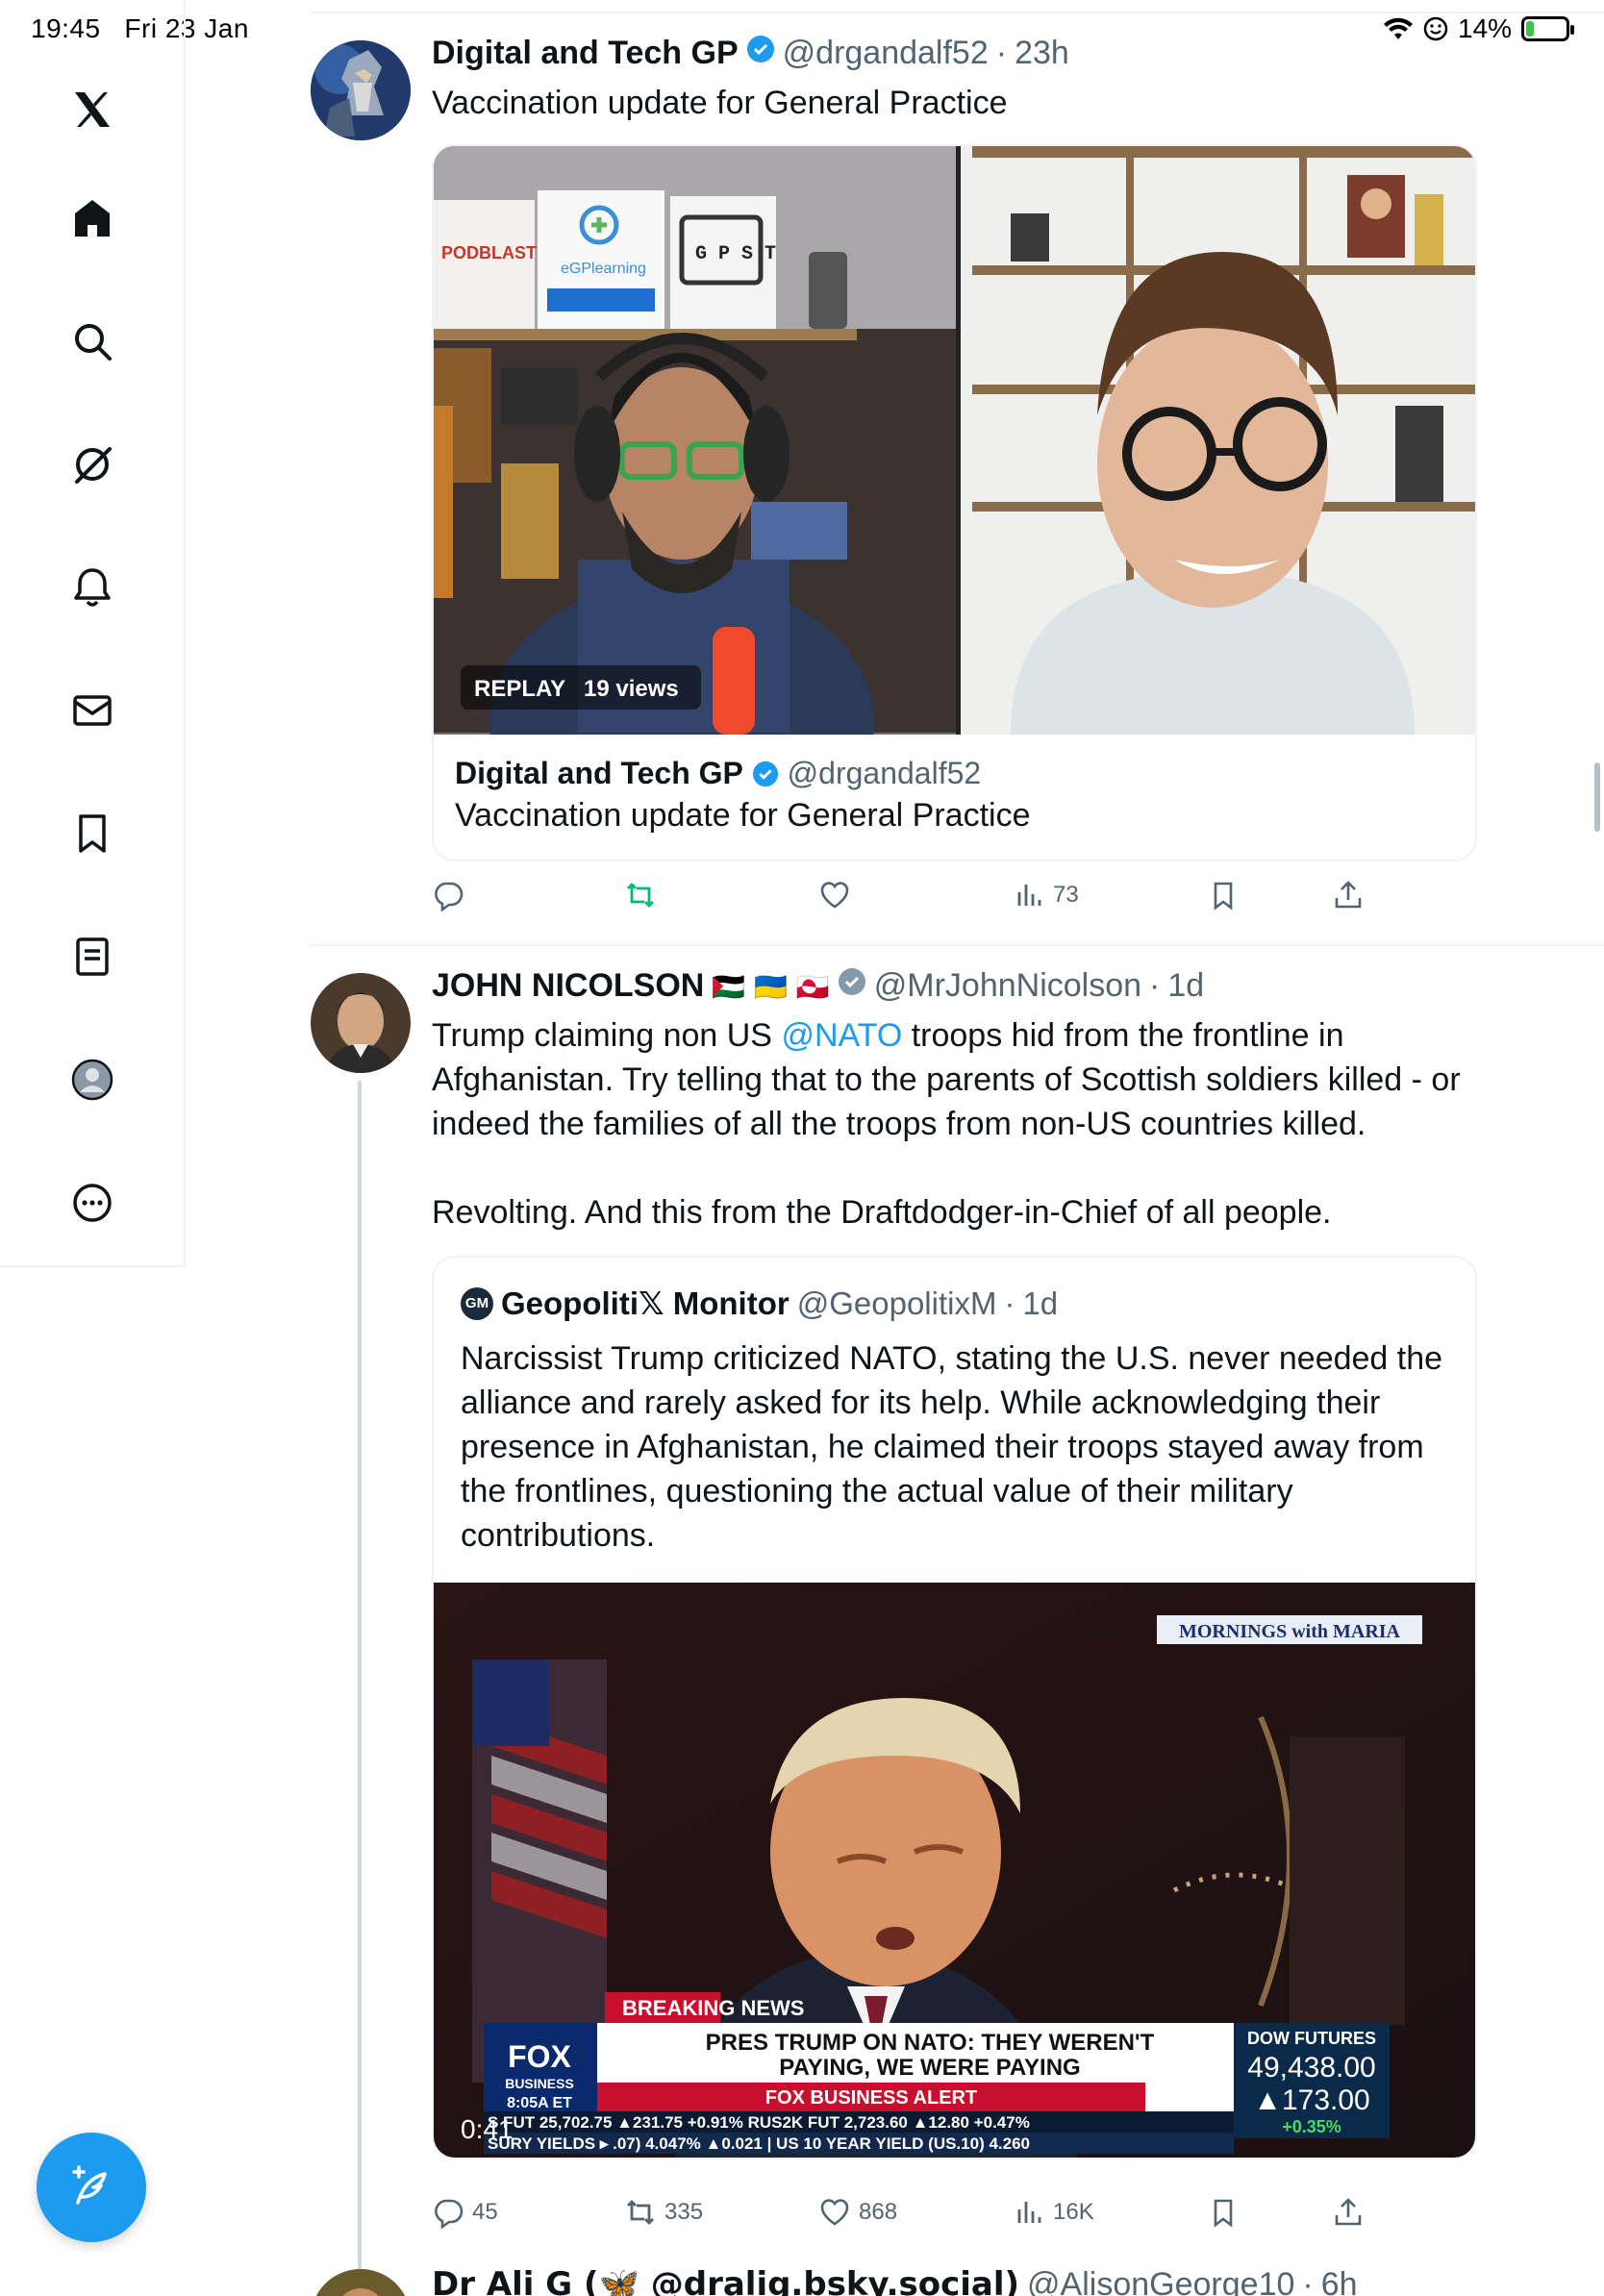 The image size is (1604, 2296). Describe the element at coordinates (871, 2098) in the screenshot. I see `fox-business-alert: FOX BUSINESS ALERT` at that location.